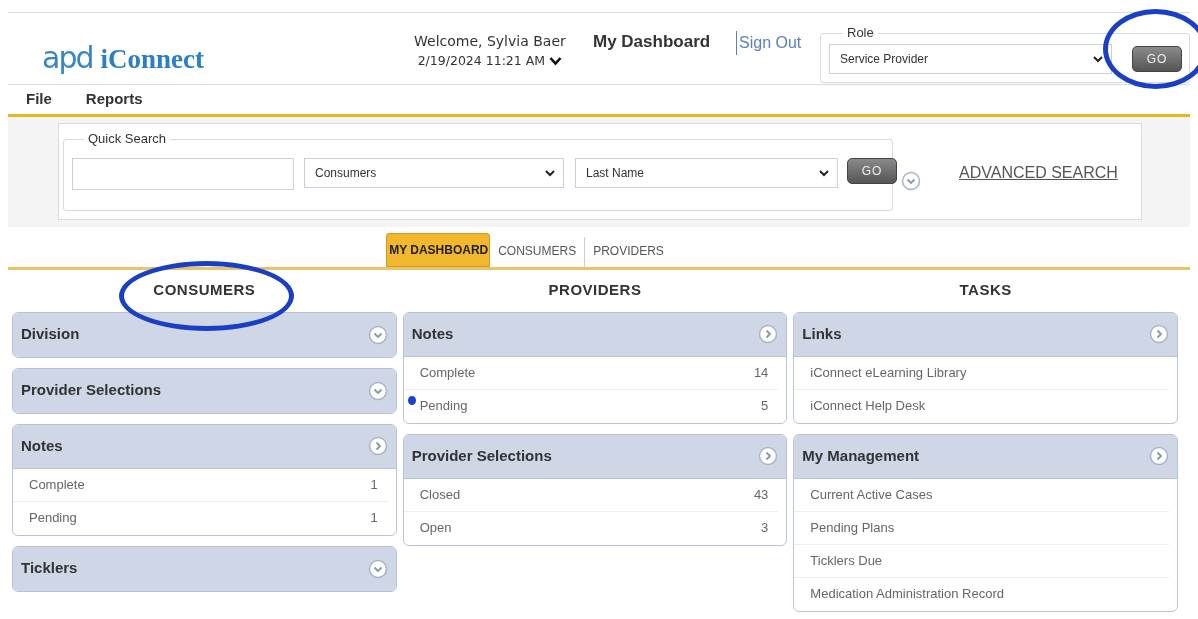 The image size is (1198, 619). Describe the element at coordinates (435, 528) in the screenshot. I see `list-item-label: Open` at that location.